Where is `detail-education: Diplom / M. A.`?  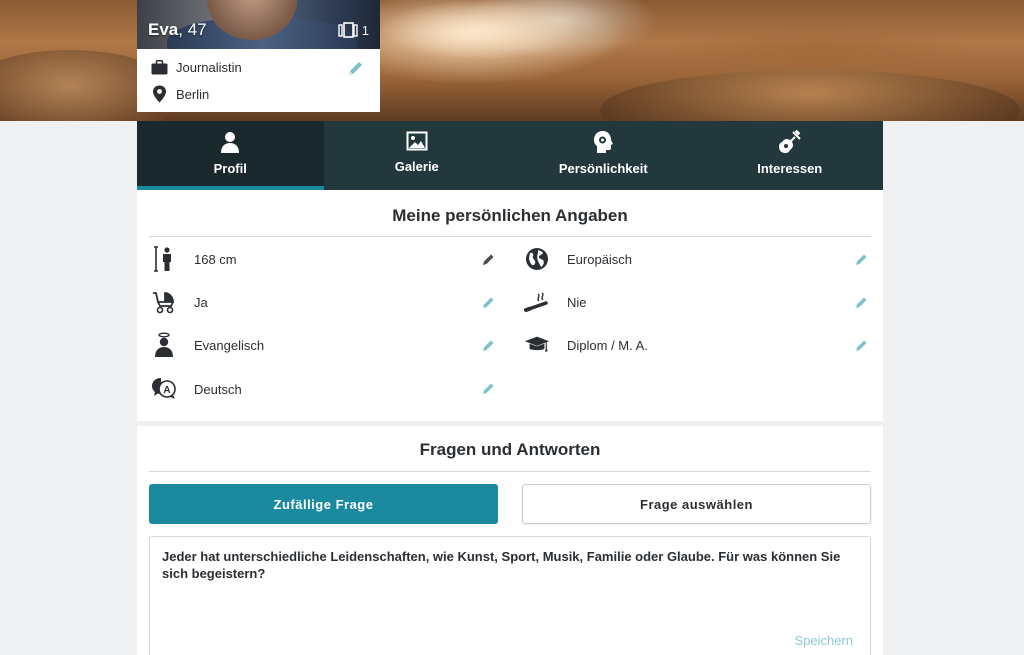 detail-education: Diplom / M. A. is located at coordinates (586, 345).